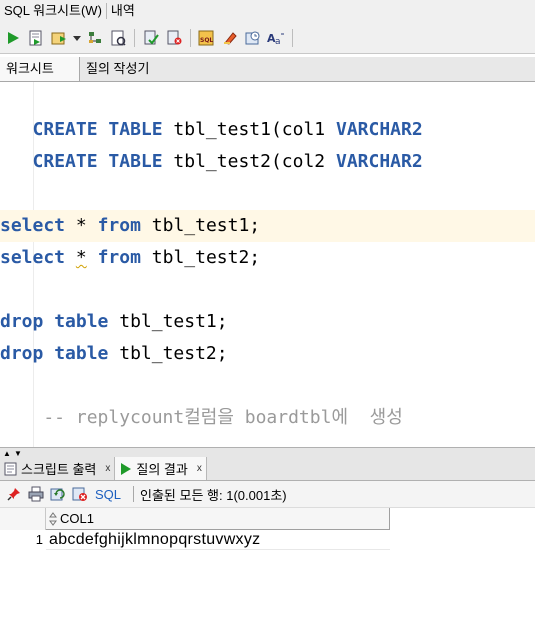 This screenshot has width=535, height=640. I want to click on commit-icon, so click(59, 38).